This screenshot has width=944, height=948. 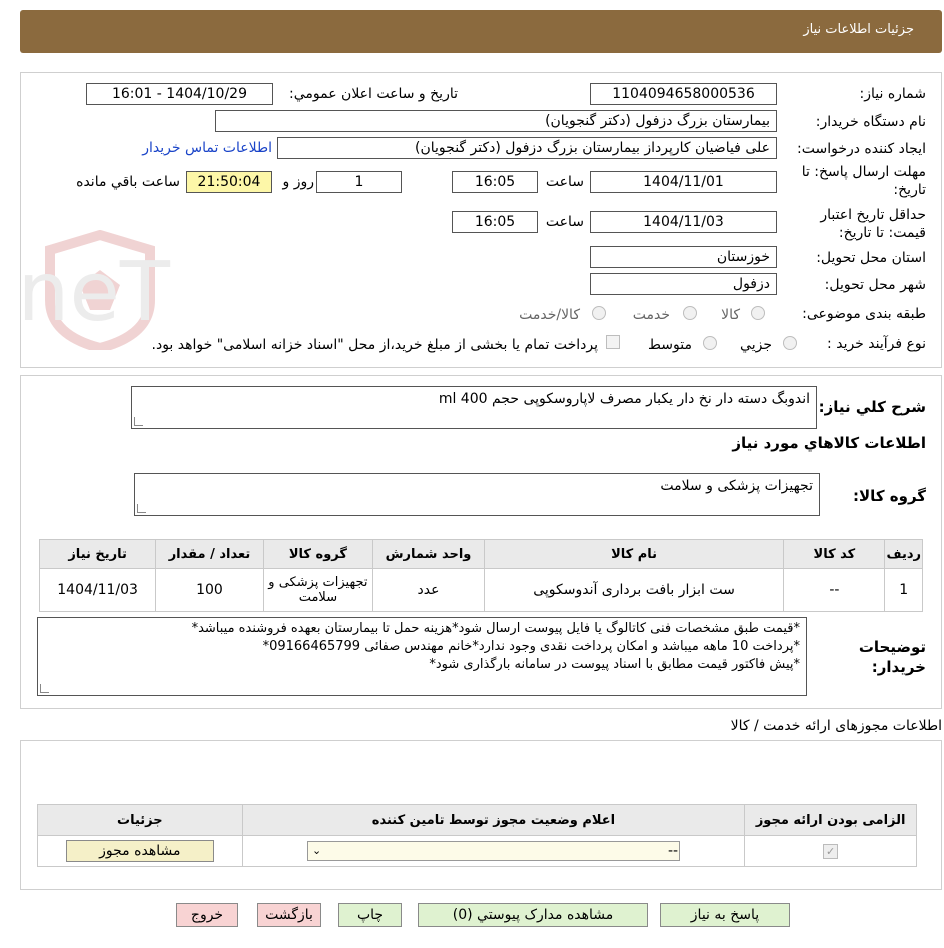 I want to click on col-license-required: الزامی بودن ارائه مجوز, so click(x=830, y=820).